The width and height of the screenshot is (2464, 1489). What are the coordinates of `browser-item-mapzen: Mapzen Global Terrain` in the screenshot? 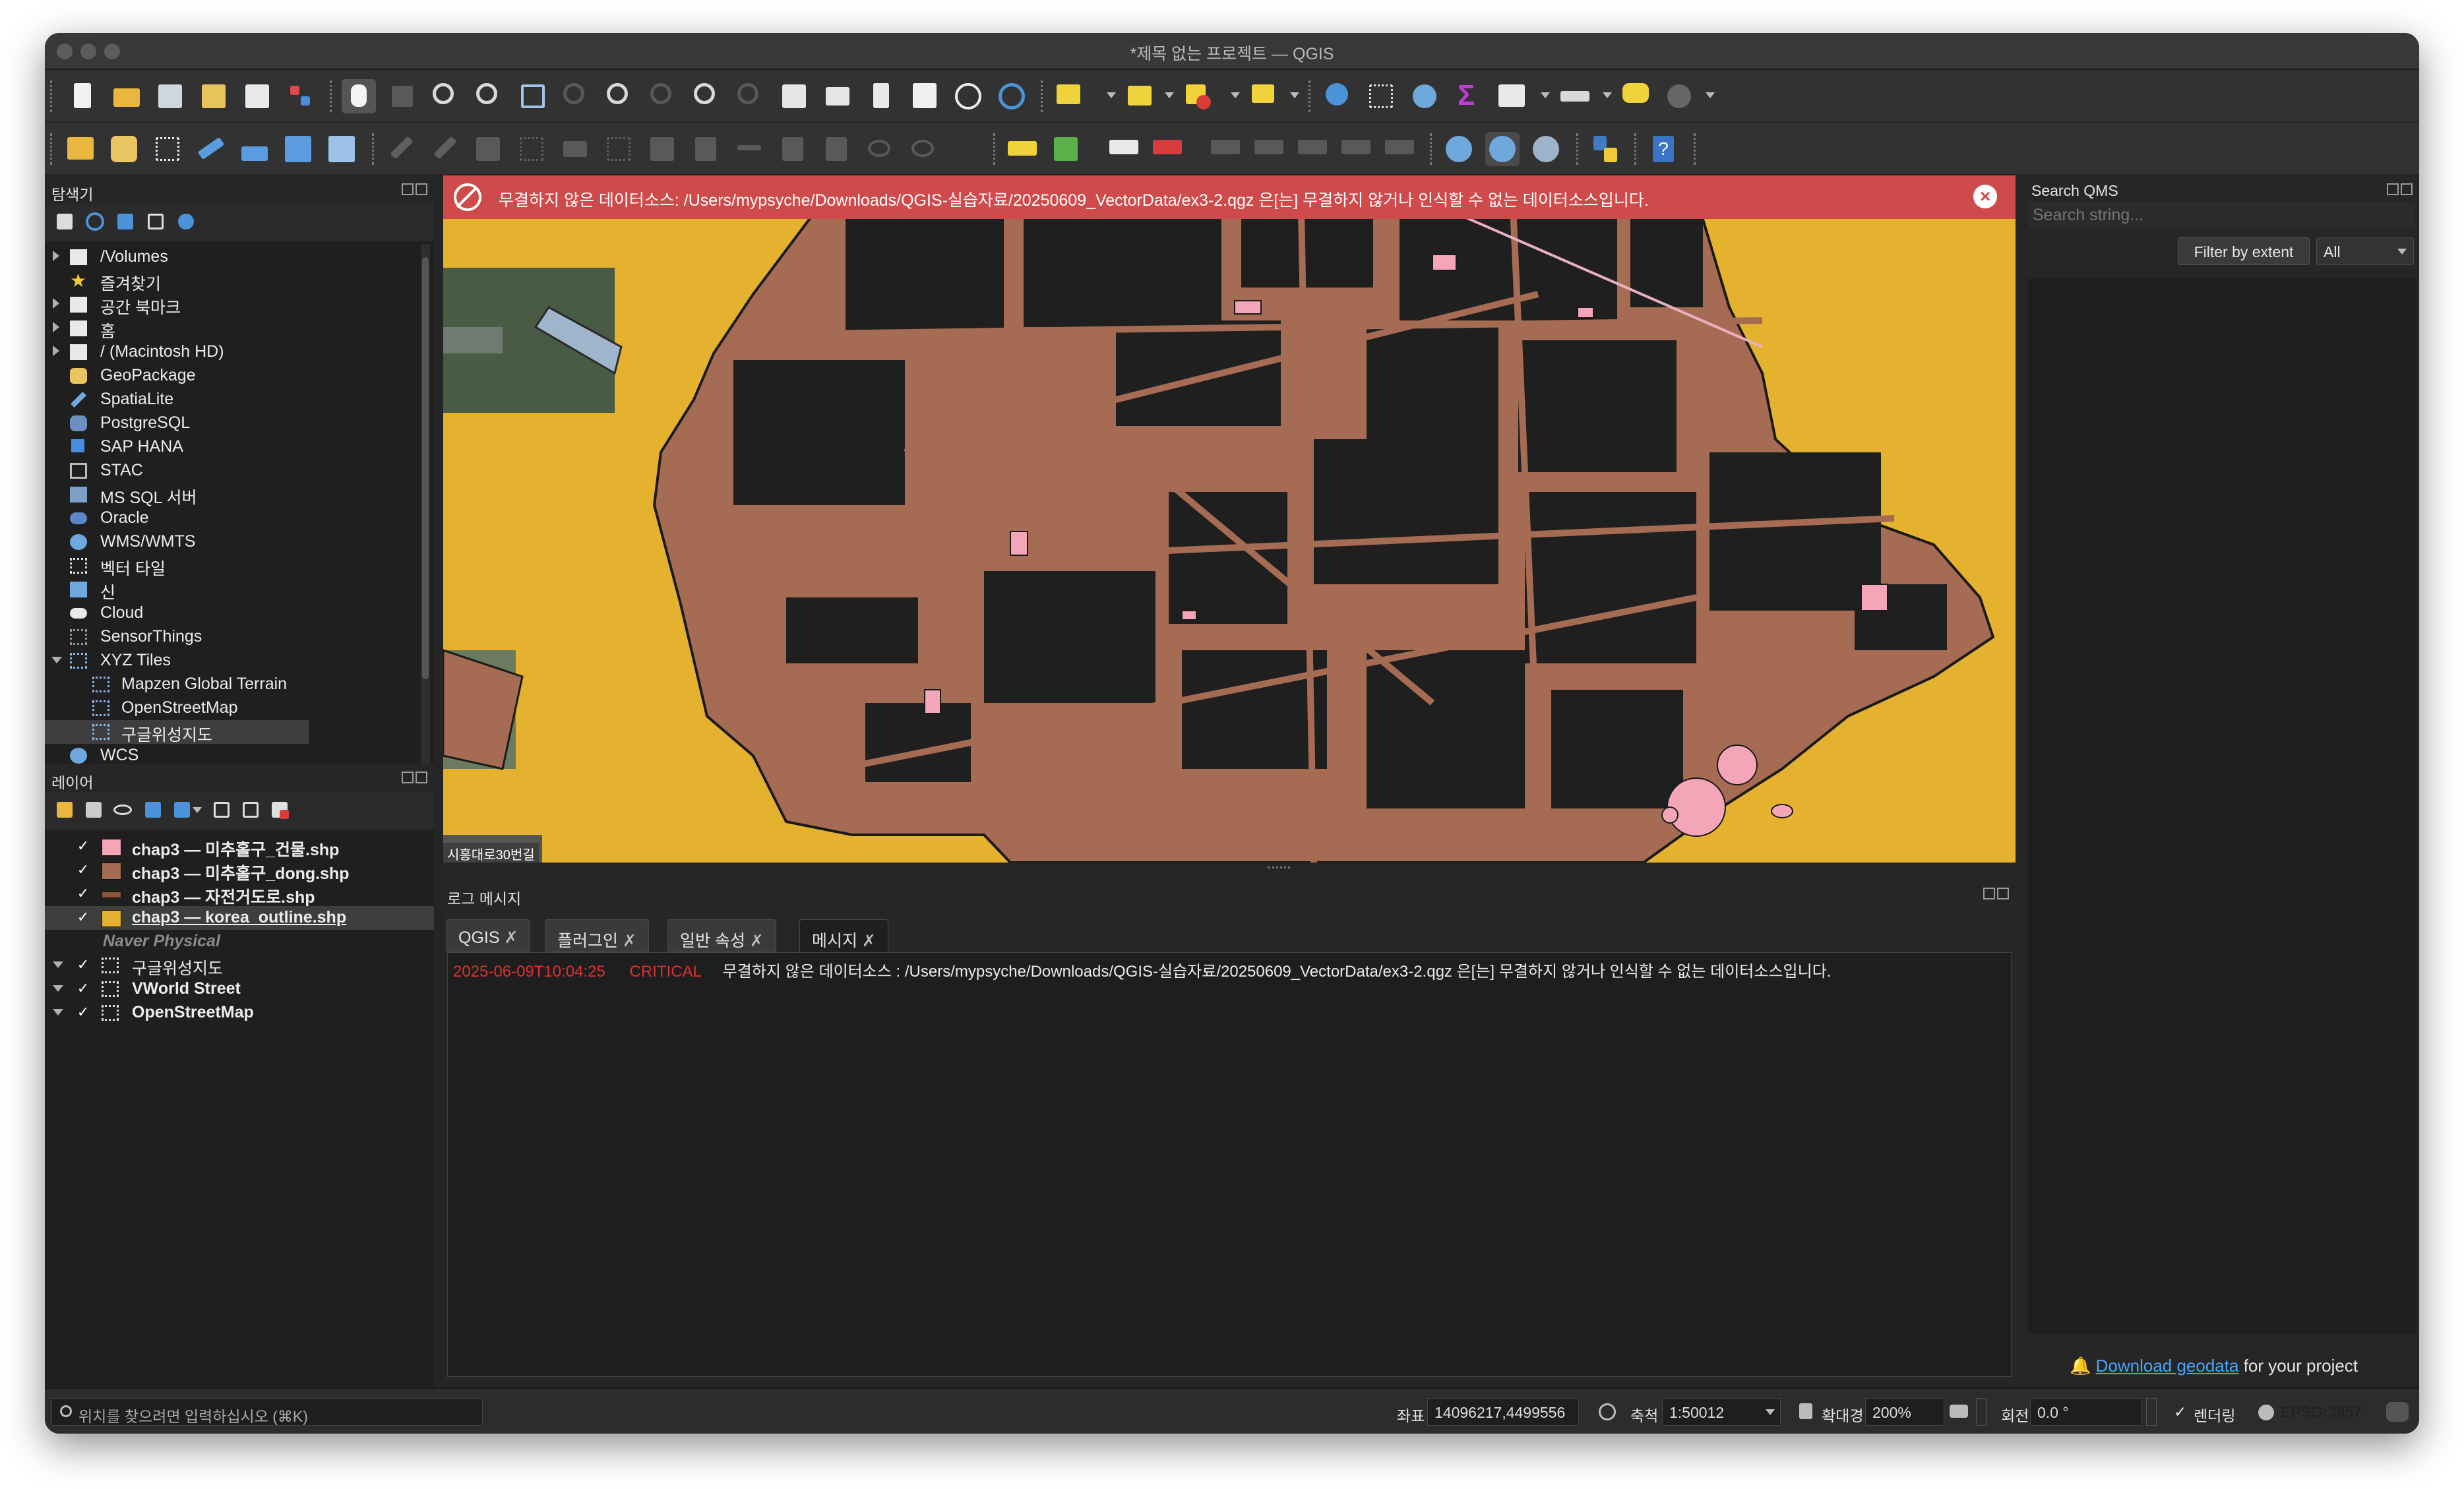 It's located at (239, 684).